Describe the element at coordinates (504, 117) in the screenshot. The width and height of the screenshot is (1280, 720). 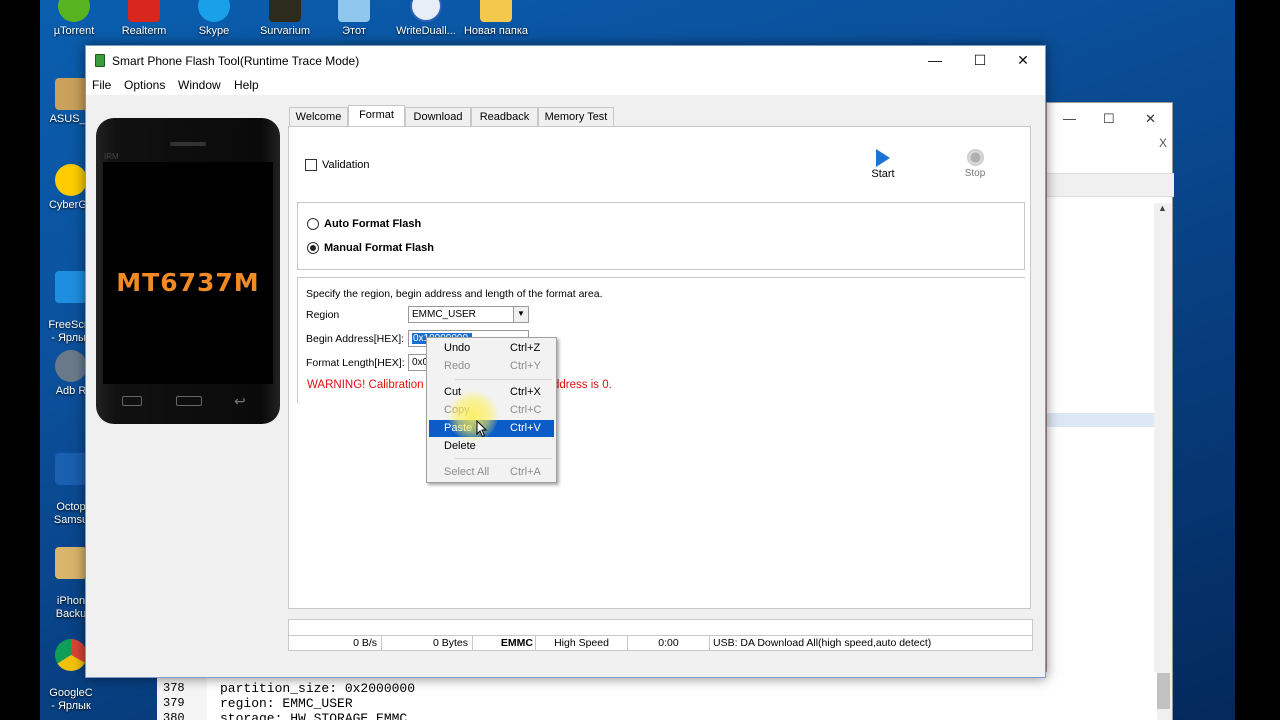
I see `tab-readback: Readback` at that location.